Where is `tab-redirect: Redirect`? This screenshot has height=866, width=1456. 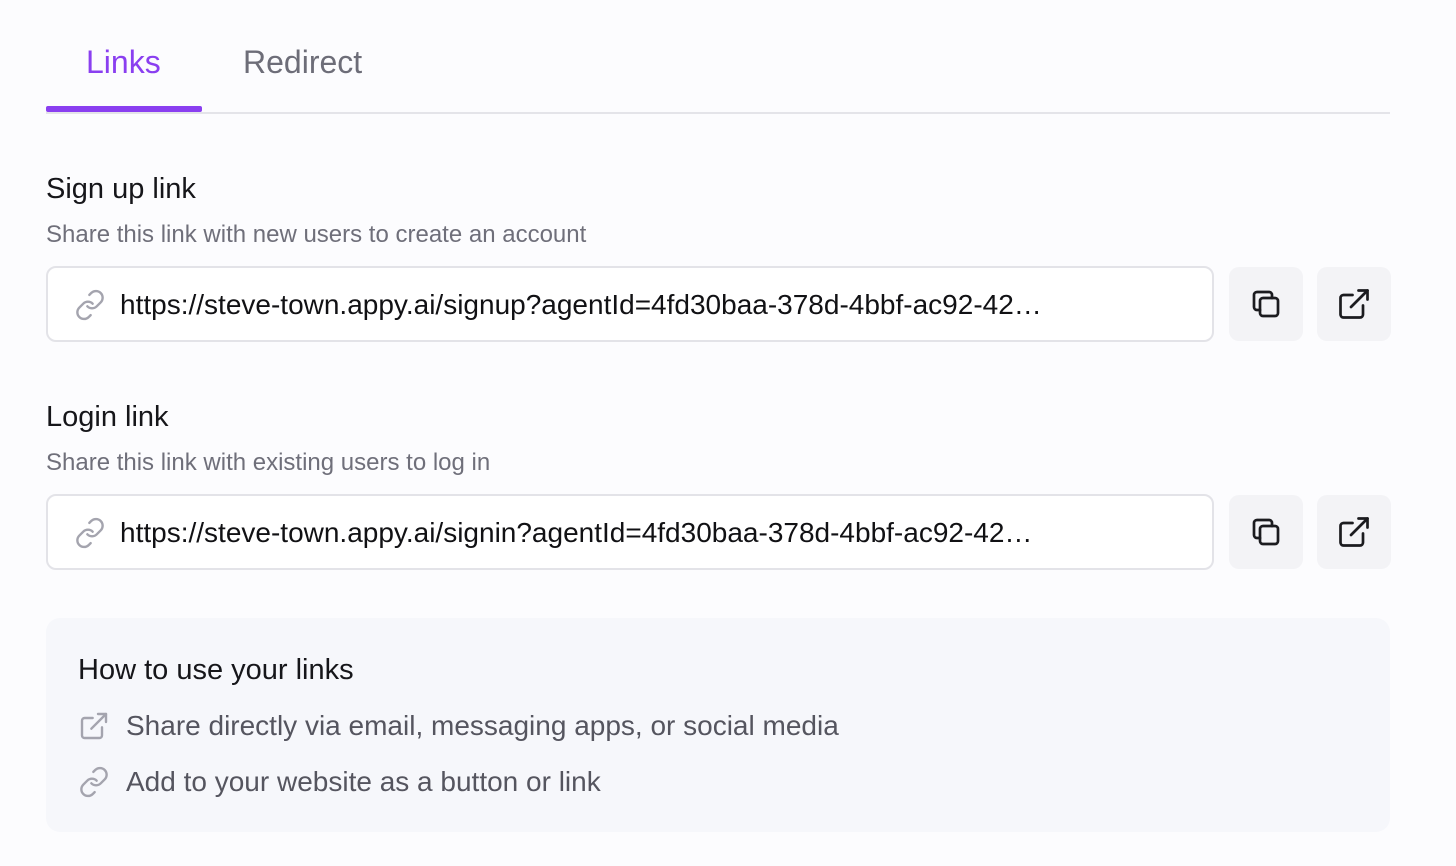
tab-redirect: Redirect is located at coordinates (302, 62).